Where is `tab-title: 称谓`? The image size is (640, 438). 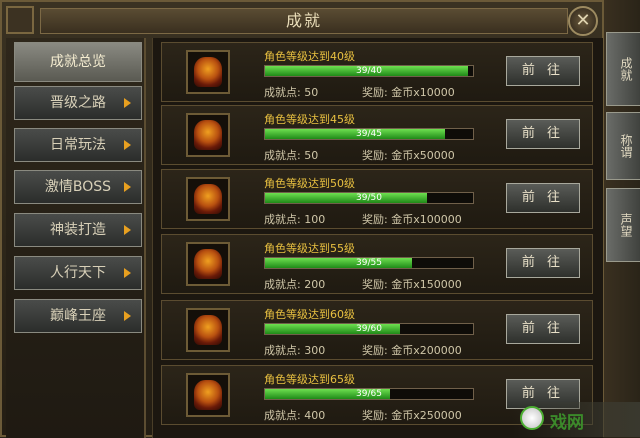
tab-title: 称谓 is located at coordinates (623, 146).